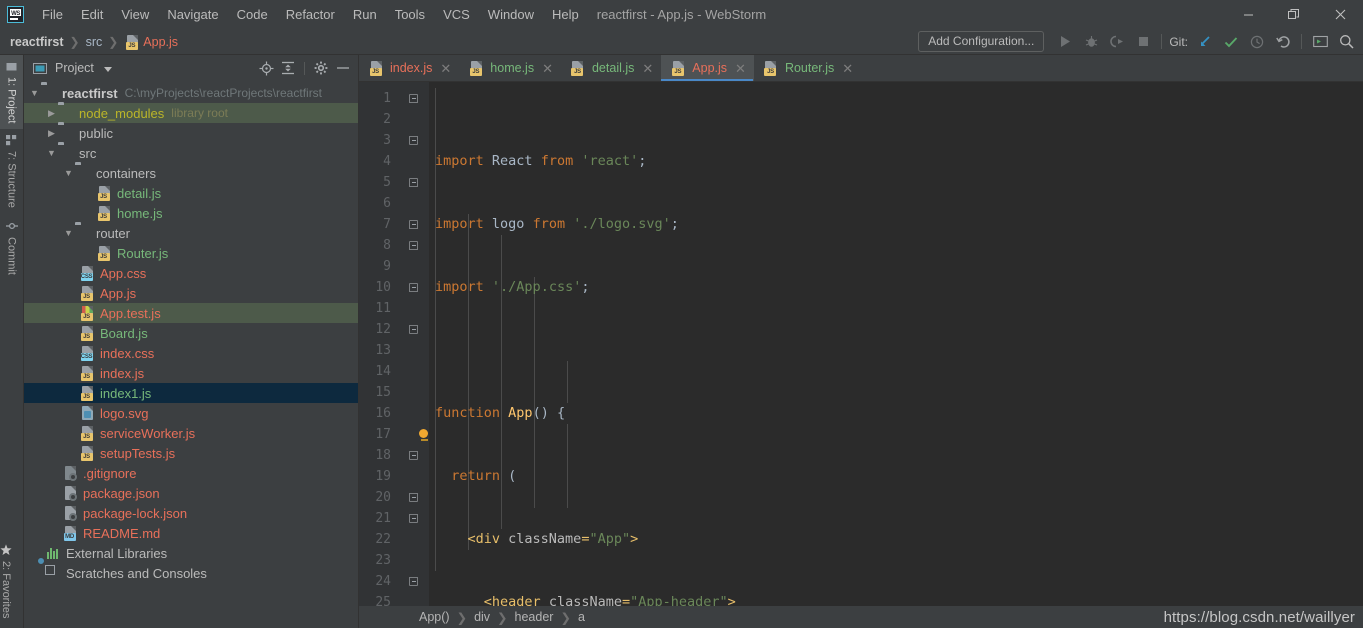  I want to click on tree-row-package-lock-json: package-lock.json, so click(191, 513).